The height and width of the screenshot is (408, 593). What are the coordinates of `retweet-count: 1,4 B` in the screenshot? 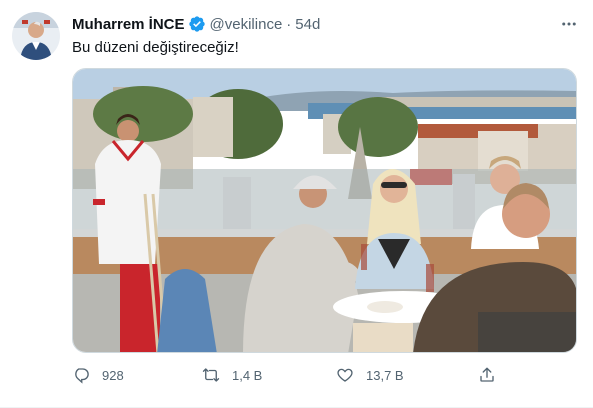 It's located at (247, 375).